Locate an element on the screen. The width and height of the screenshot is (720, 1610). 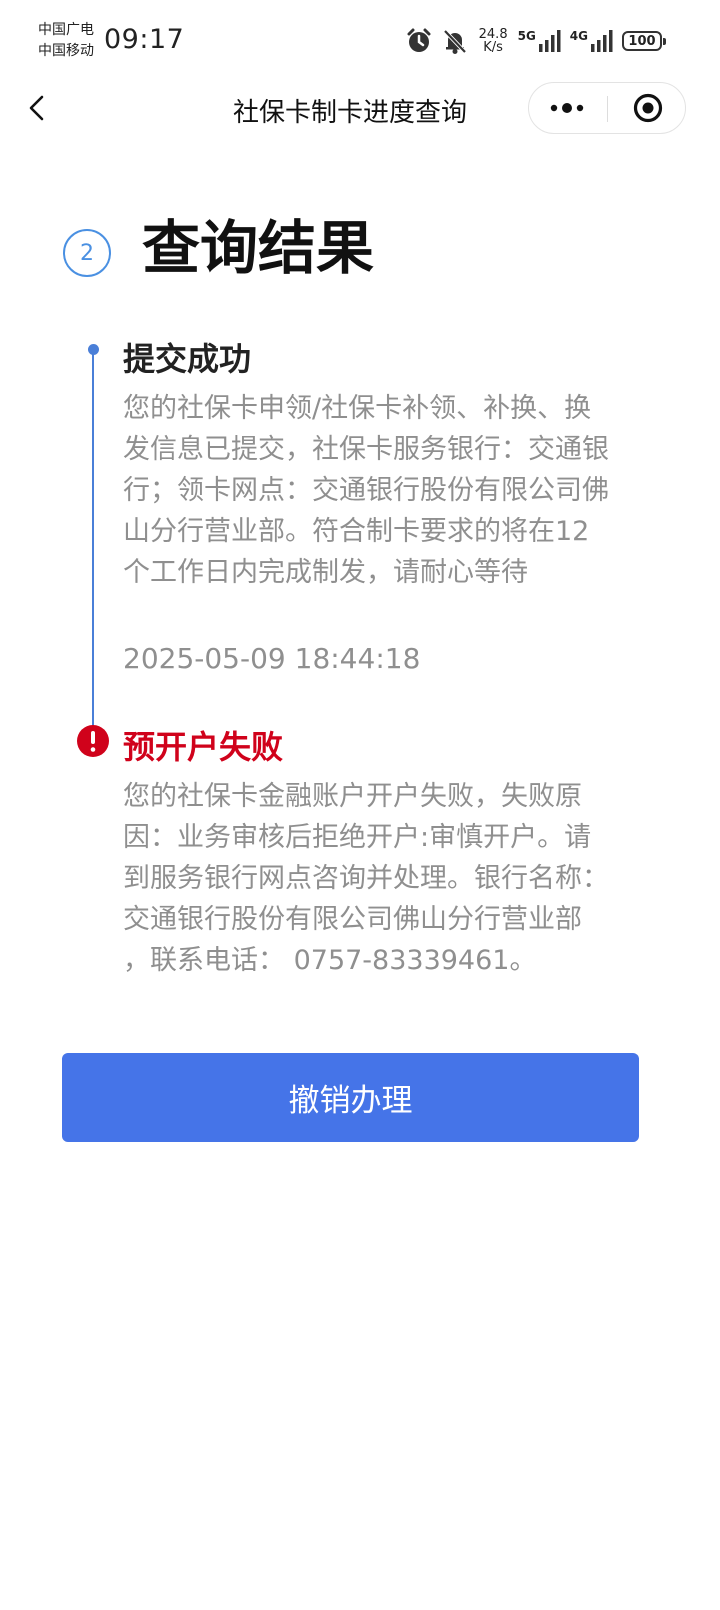
more-dots-icon is located at coordinates (567, 108).